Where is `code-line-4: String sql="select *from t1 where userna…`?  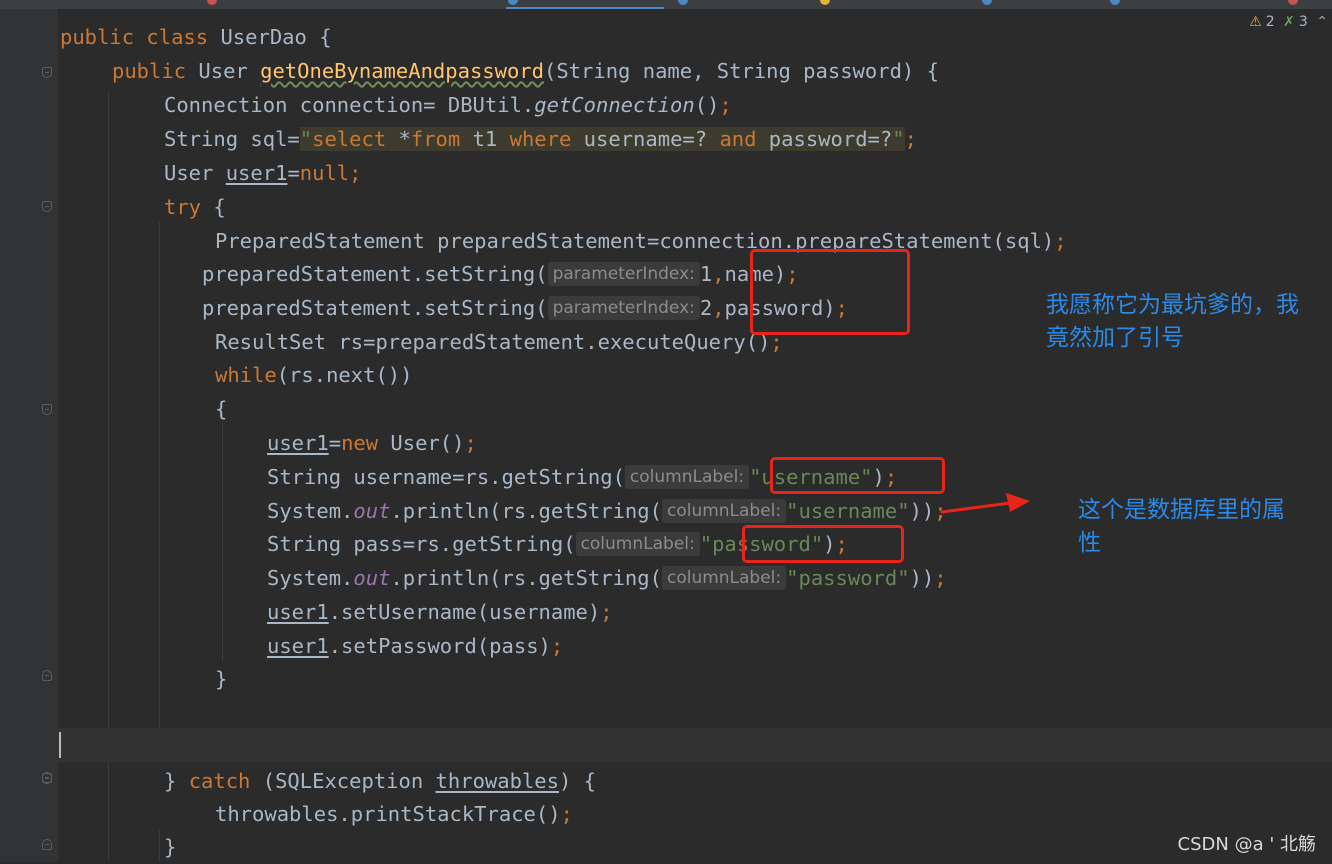
code-line-4: String sql="select *from t1 where userna… is located at coordinates (540, 139).